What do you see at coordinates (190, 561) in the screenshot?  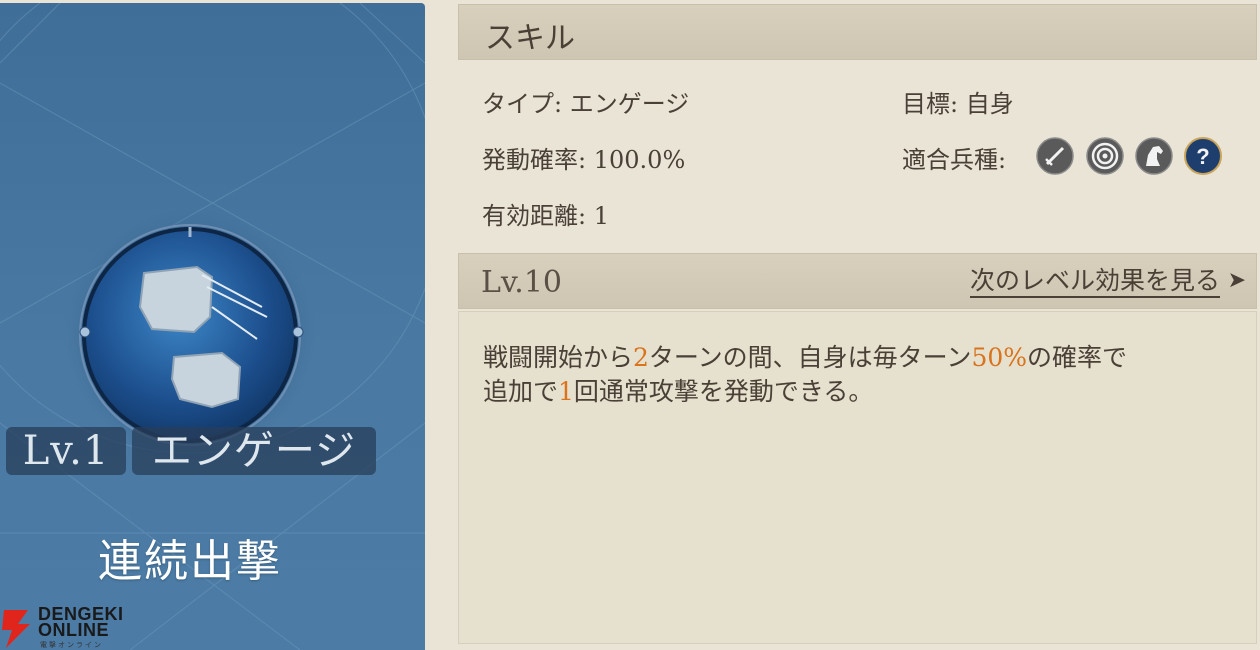 I see `skill-name: 連続出撃` at bounding box center [190, 561].